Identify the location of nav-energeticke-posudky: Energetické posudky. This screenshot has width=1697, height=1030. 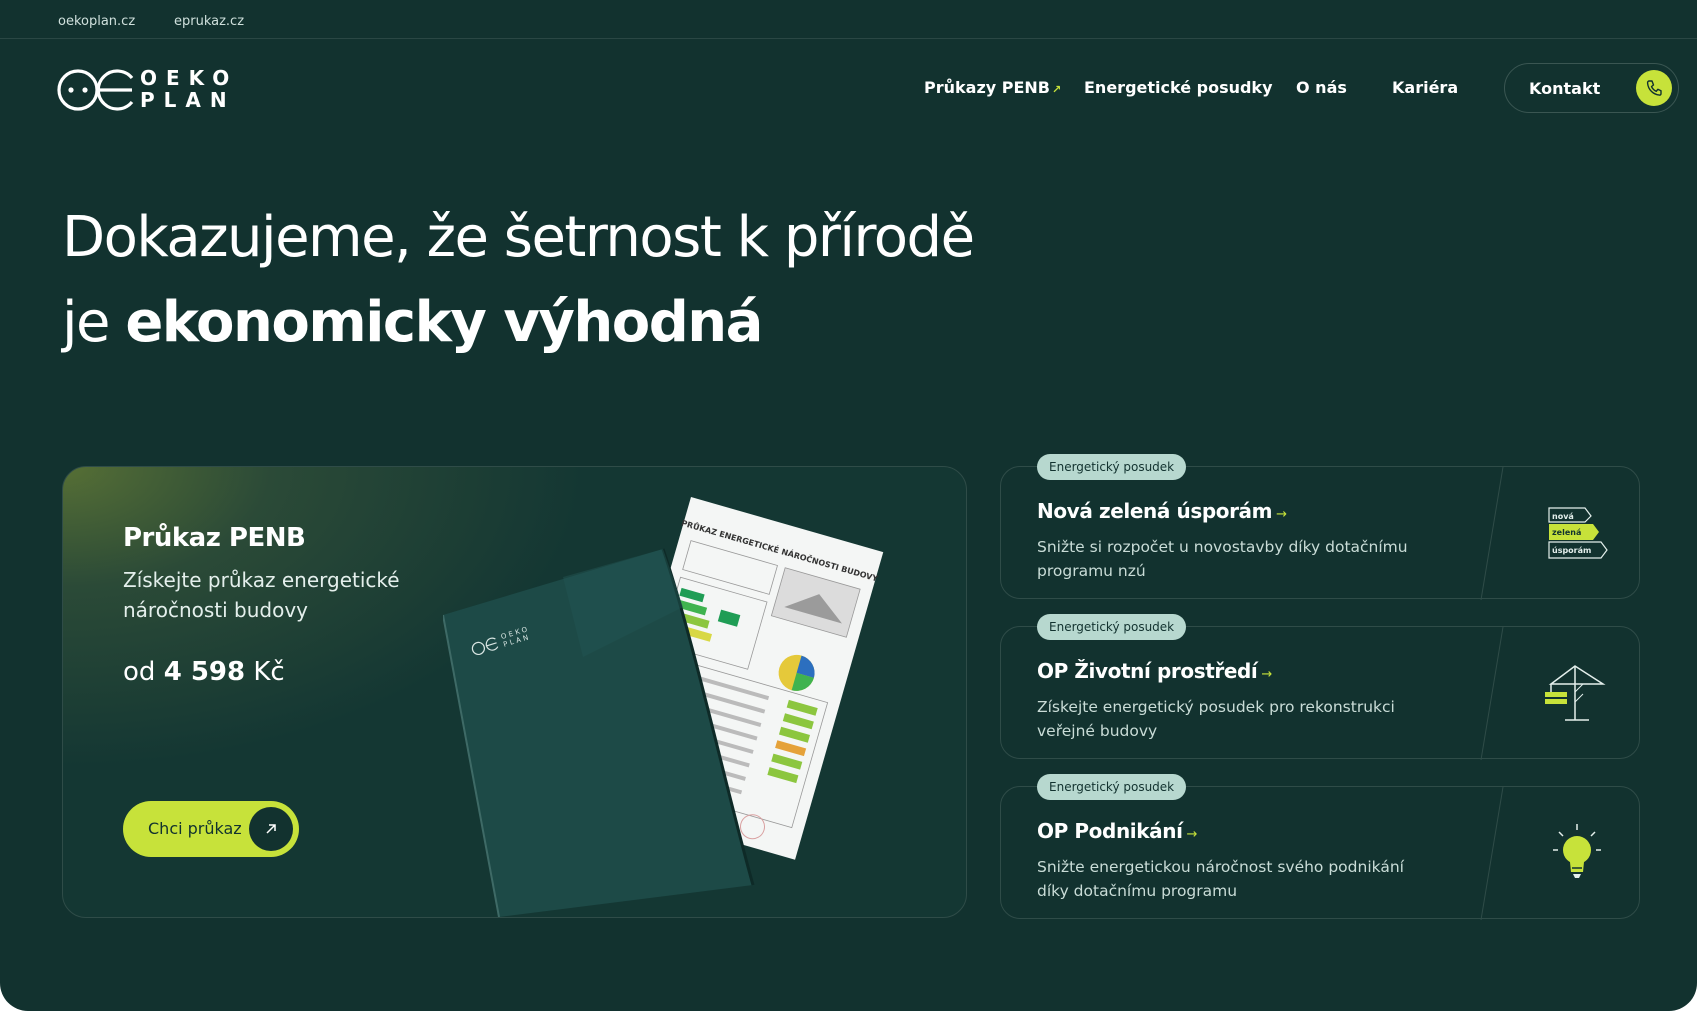
(1178, 87).